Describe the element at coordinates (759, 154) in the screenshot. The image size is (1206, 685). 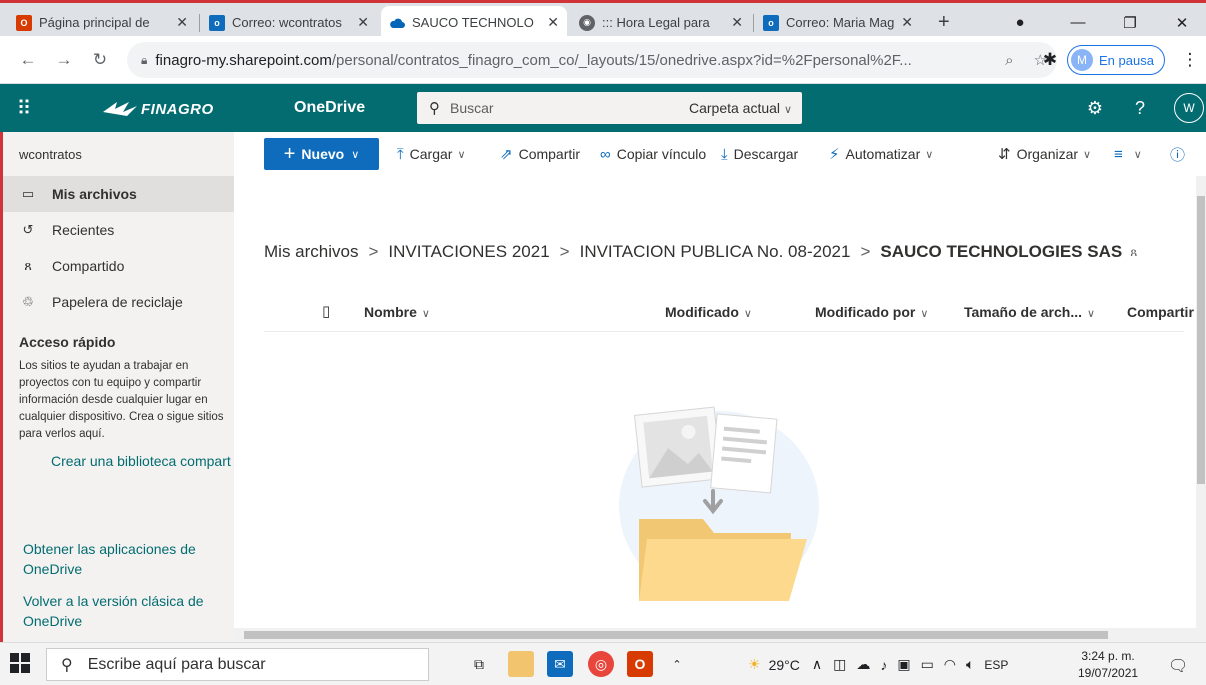
I see `download-button: ⤓ Descargar` at that location.